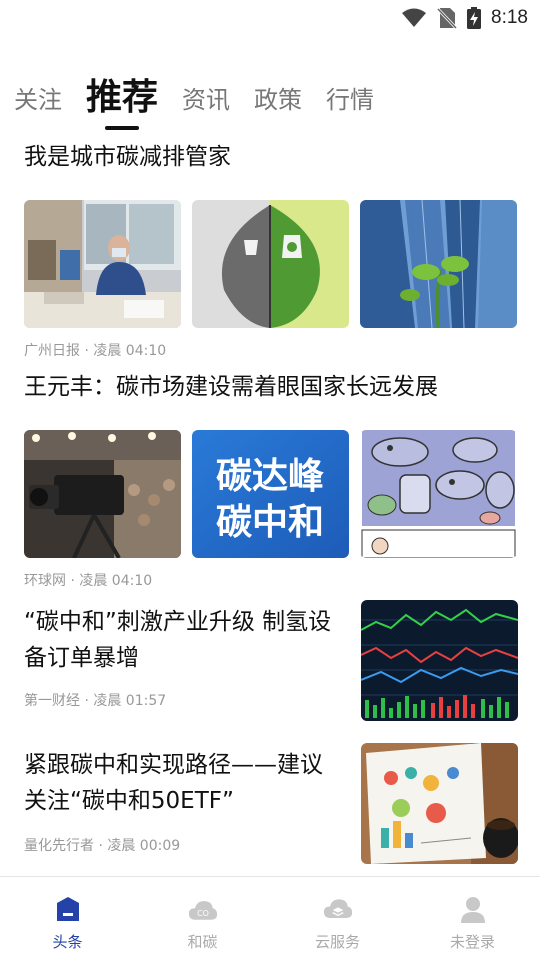 The width and height of the screenshot is (540, 960). Describe the element at coordinates (350, 109) in the screenshot. I see `tab-market: 行情` at that location.